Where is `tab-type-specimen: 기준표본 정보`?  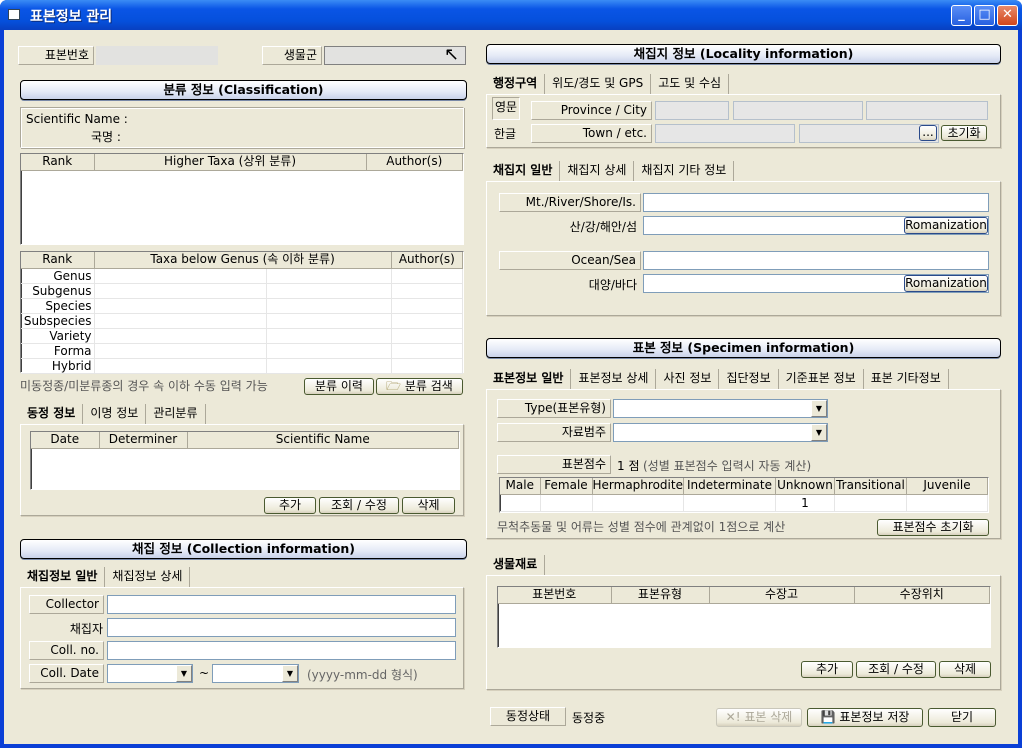 tab-type-specimen: 기준표본 정보 is located at coordinates (821, 379).